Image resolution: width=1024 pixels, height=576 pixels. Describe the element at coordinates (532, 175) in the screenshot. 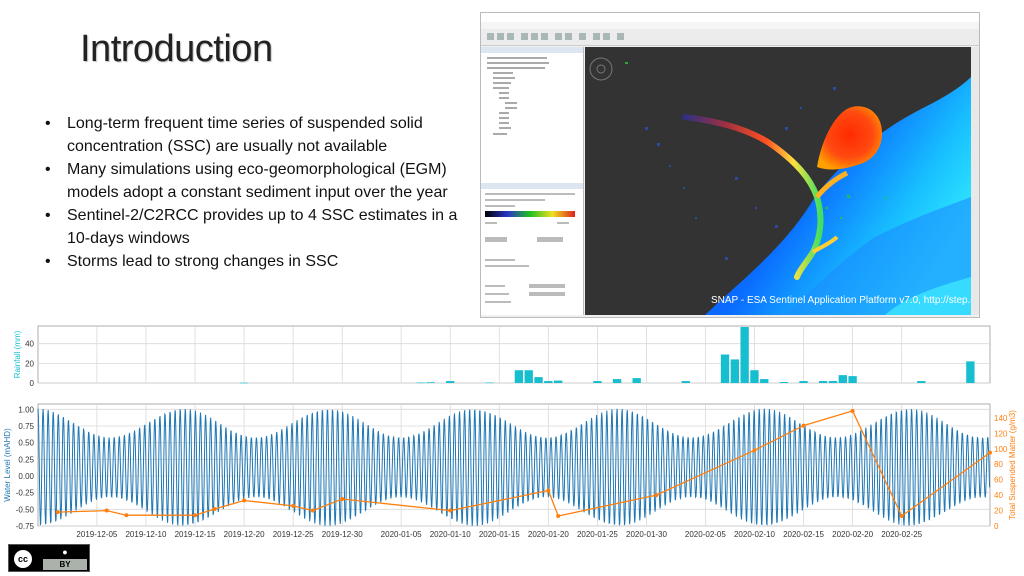

I see `snap-product-tree-and-colour-manipulation` at that location.